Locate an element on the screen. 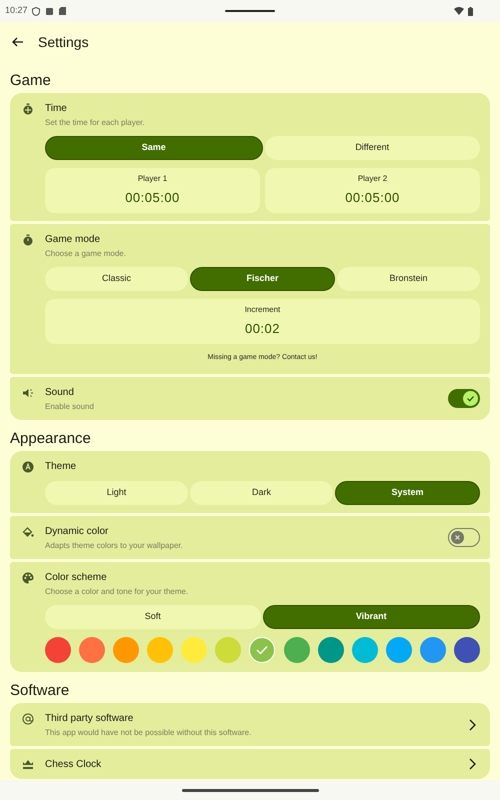 The height and width of the screenshot is (800, 500). setting-title: Theme is located at coordinates (61, 466).